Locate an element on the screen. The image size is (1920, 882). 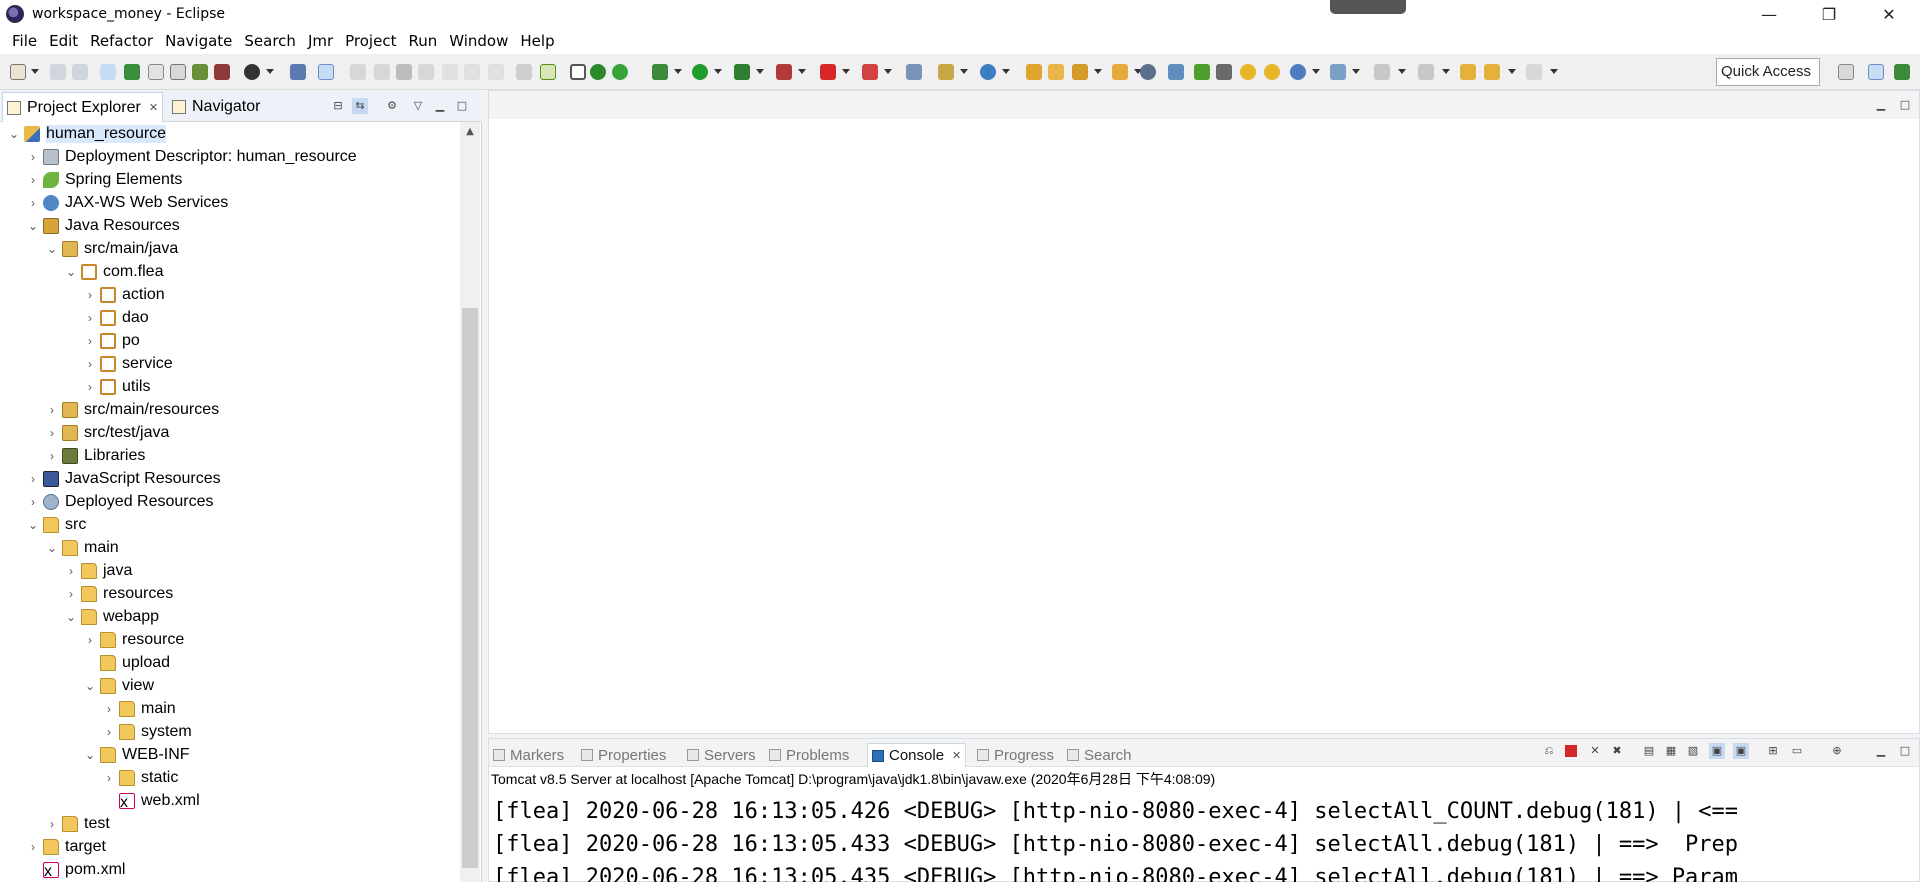
tree-item: › Libraries is located at coordinates (97, 455).